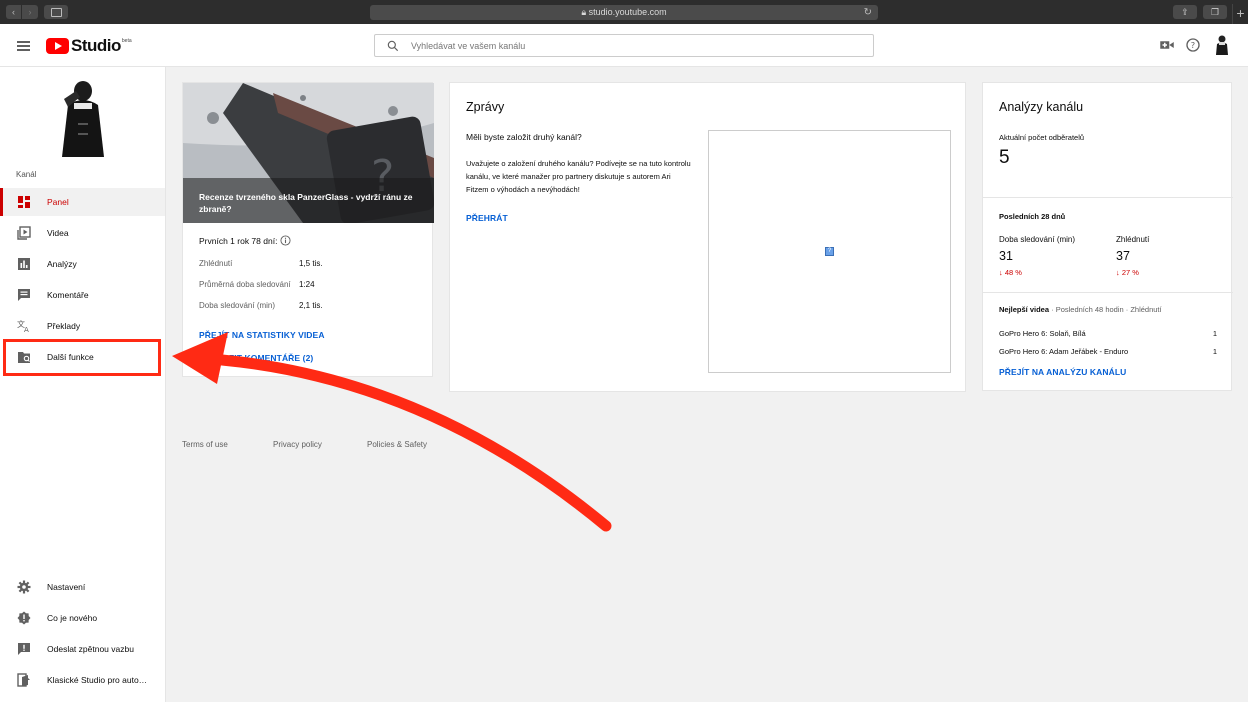 This screenshot has width=1248, height=702. What do you see at coordinates (68, 295) in the screenshot?
I see `sidebar-item-label: Komentáře` at bounding box center [68, 295].